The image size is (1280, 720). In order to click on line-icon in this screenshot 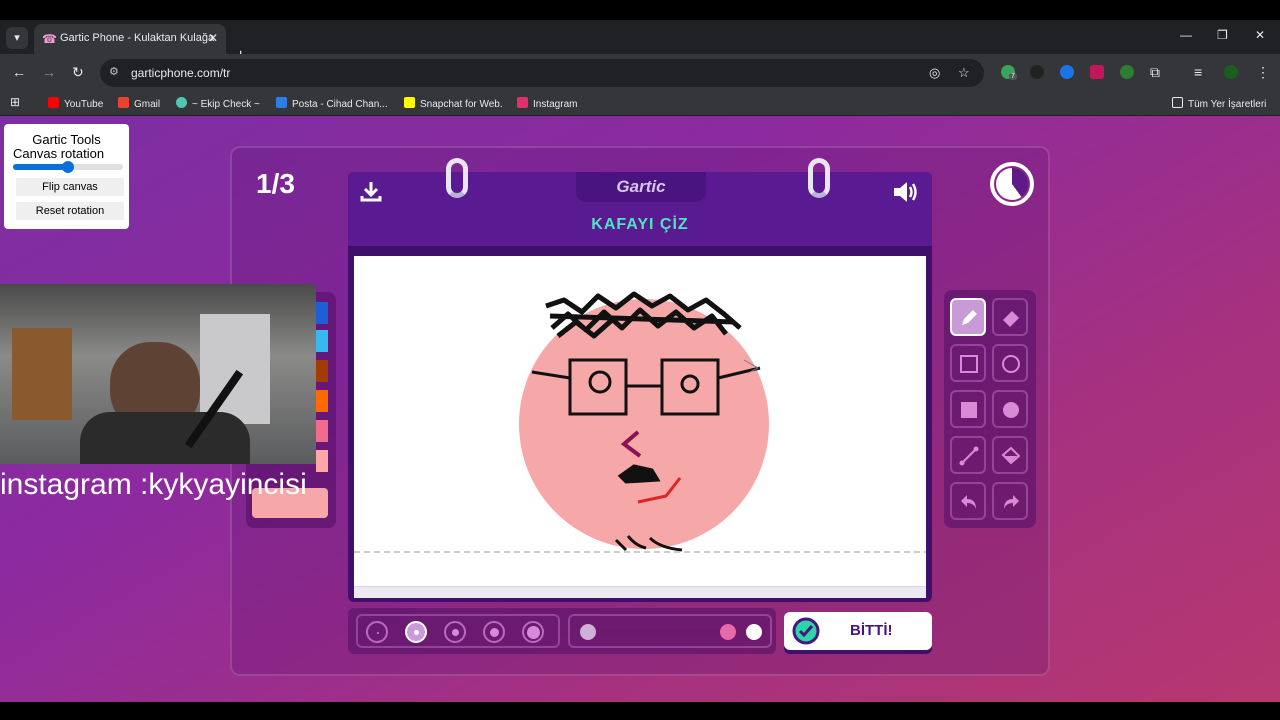, I will do `click(969, 456)`.